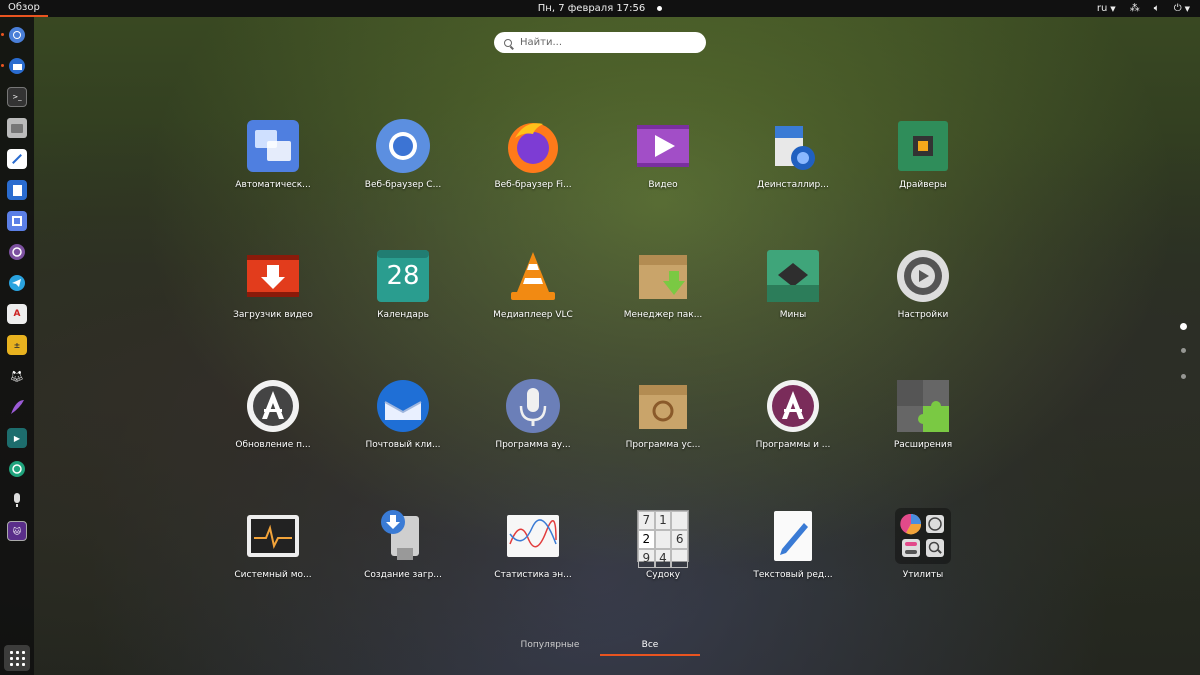  What do you see at coordinates (17, 314) in the screenshot?
I see `dock-pdf-reader-icon: A` at bounding box center [17, 314].